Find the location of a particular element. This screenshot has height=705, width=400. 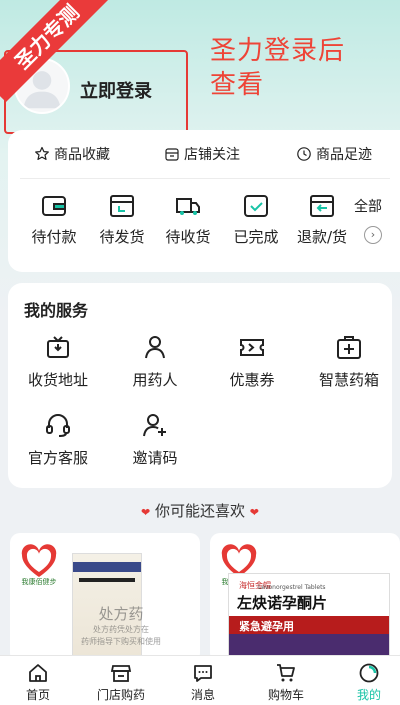

service-coupon-label: 优惠券 is located at coordinates (252, 380).